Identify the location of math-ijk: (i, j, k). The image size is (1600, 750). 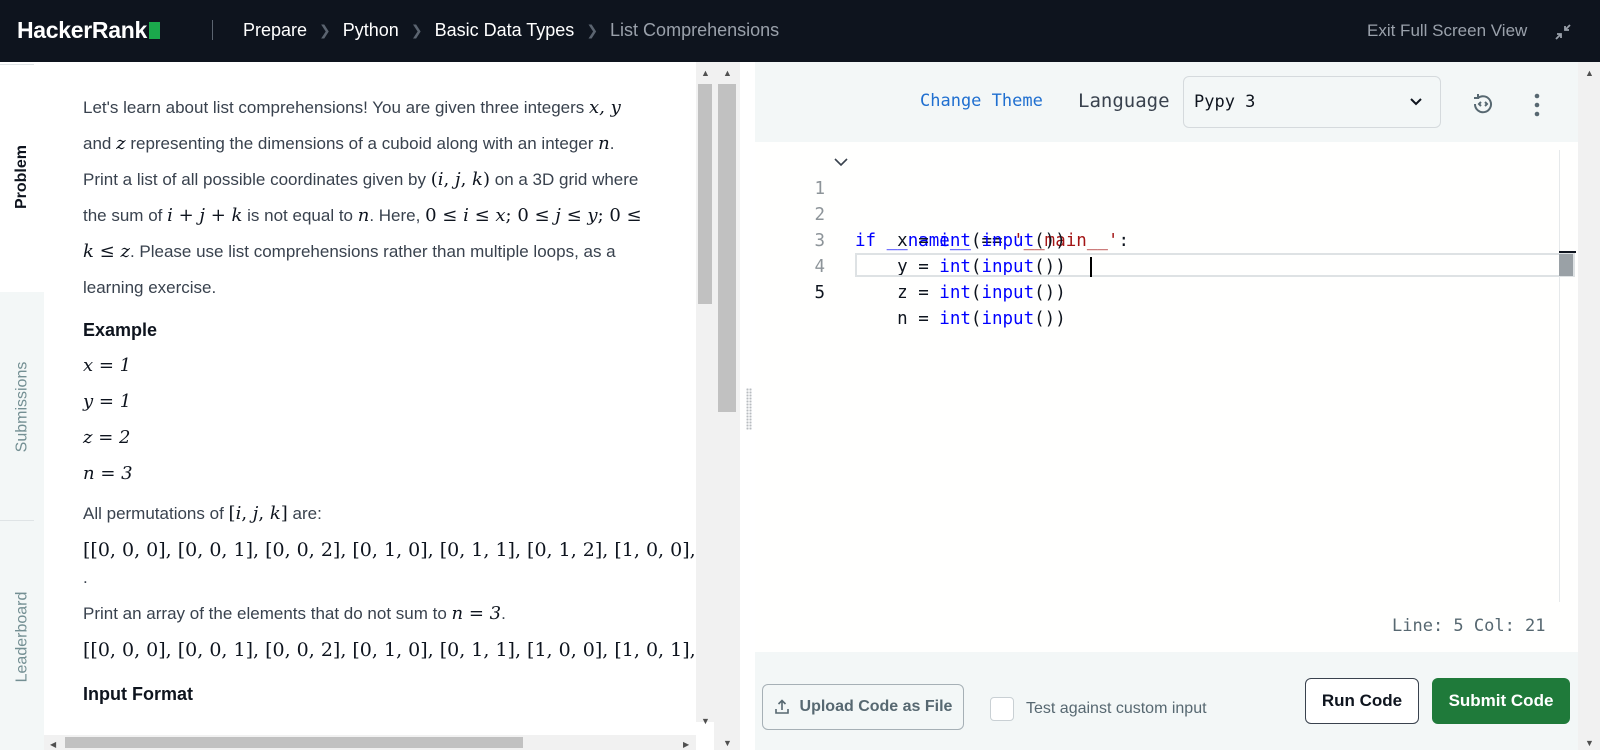
(460, 179).